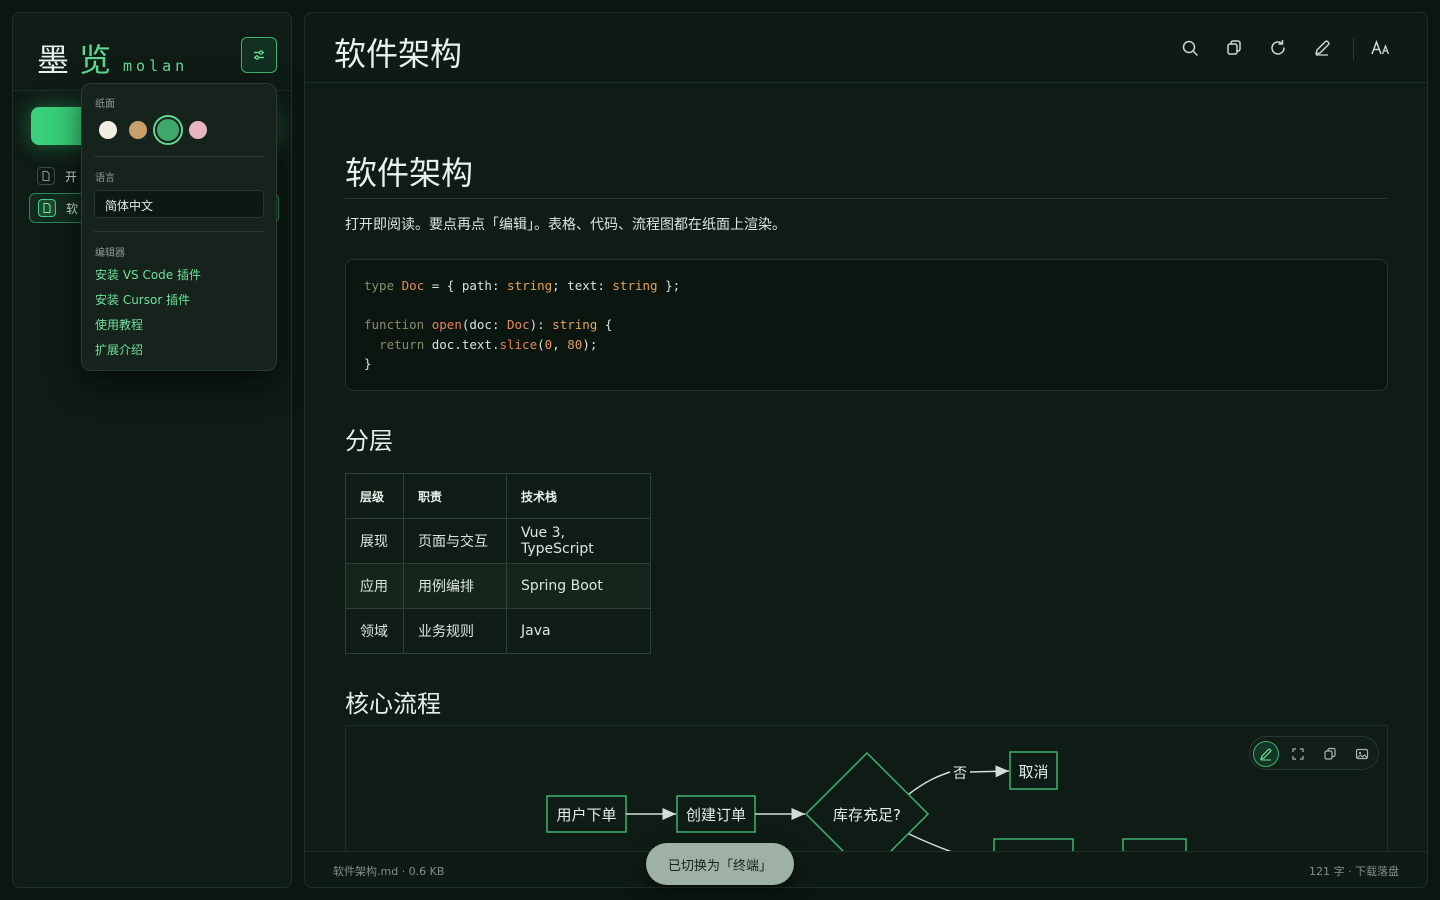 The height and width of the screenshot is (900, 1440). Describe the element at coordinates (142, 299) in the screenshot. I see `install-cursor-link: 安装 Cursor 插件` at that location.